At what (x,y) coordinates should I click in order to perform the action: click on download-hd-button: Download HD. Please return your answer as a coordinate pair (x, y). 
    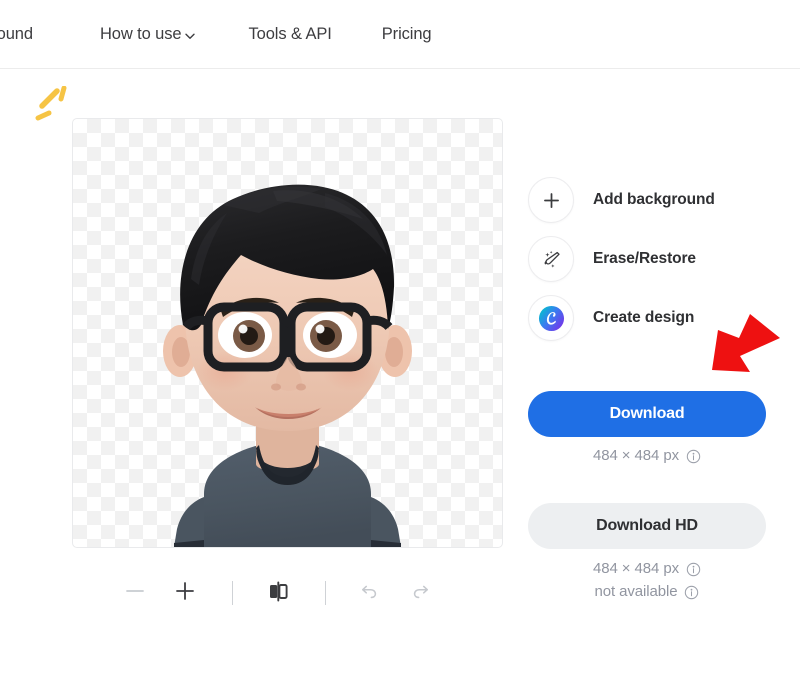
    Looking at the image, I should click on (647, 526).